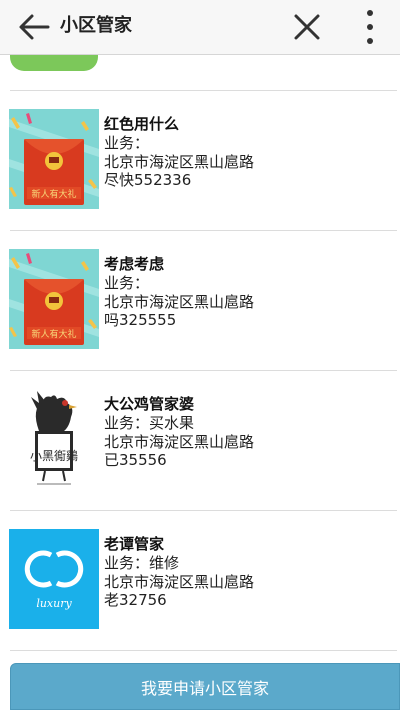 The height and width of the screenshot is (710, 400). I want to click on close-button, so click(307, 27).